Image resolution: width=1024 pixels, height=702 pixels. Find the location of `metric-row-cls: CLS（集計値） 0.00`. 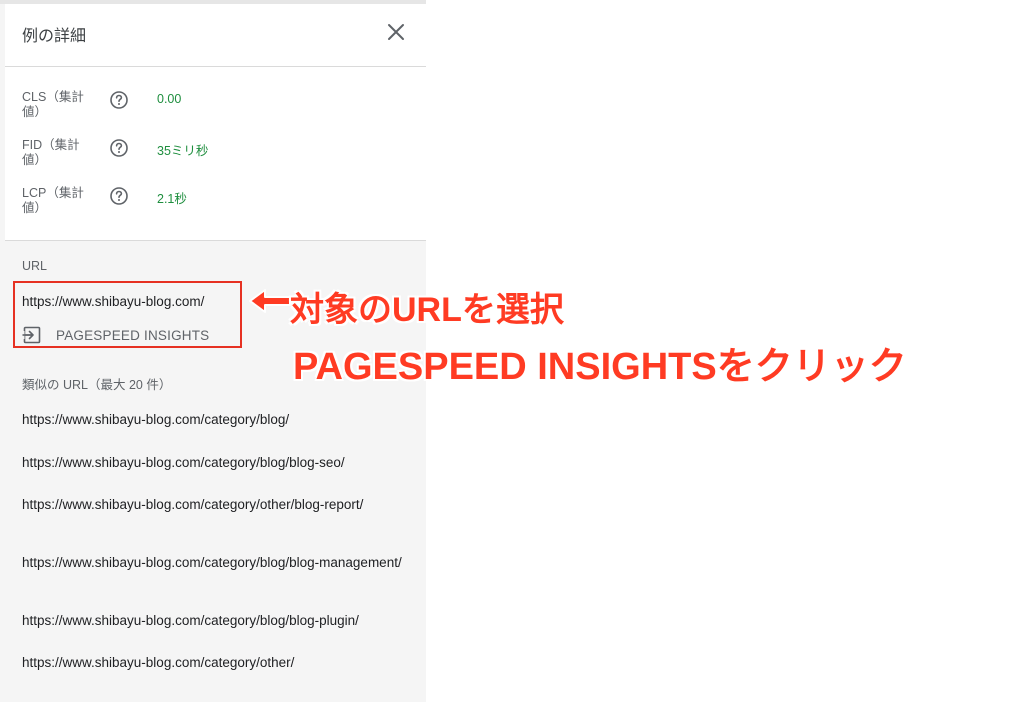

metric-row-cls: CLS（集計値） 0.00 is located at coordinates (215, 110).